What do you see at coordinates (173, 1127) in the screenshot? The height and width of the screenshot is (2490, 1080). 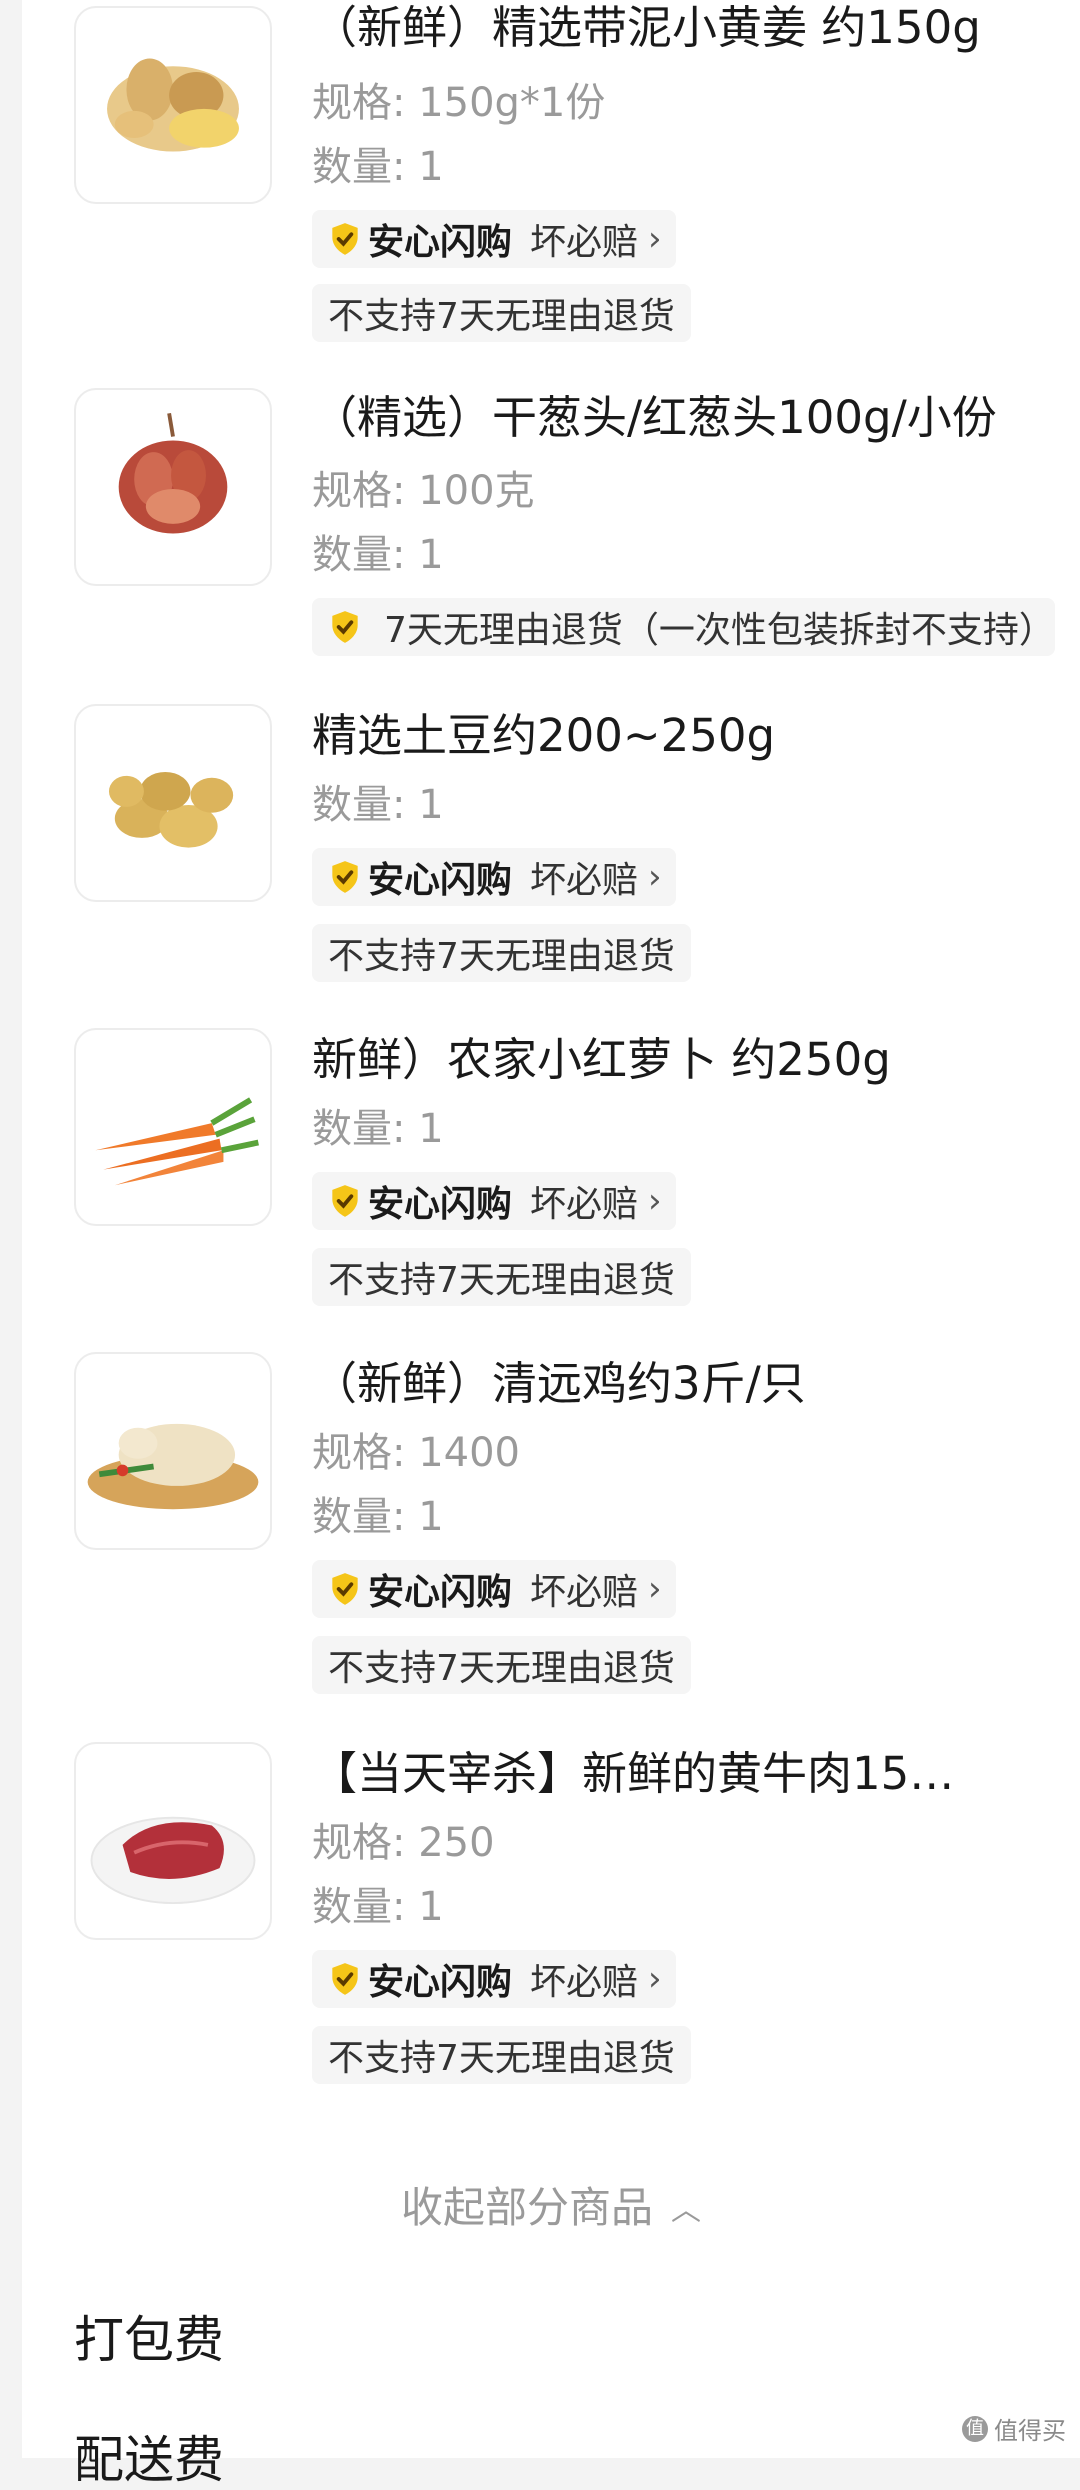 I see `carrot-image` at bounding box center [173, 1127].